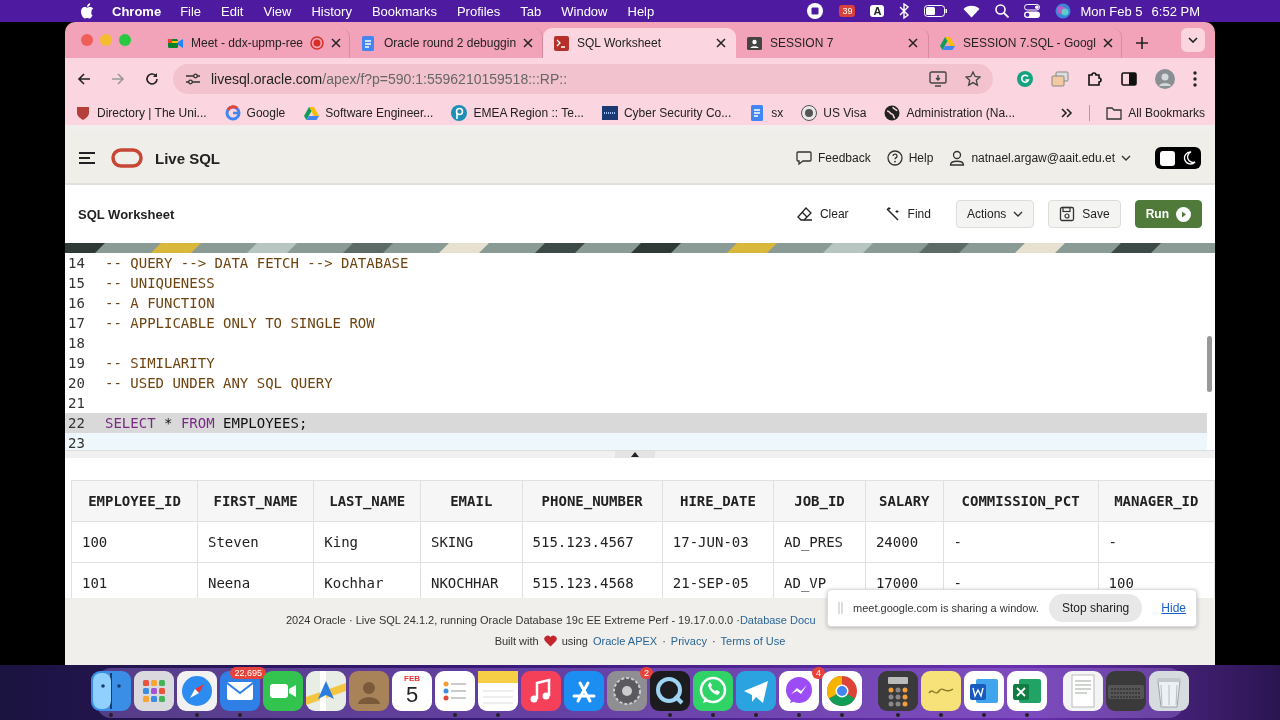 The width and height of the screenshot is (1280, 720). I want to click on video-camera-icon, so click(283, 691).